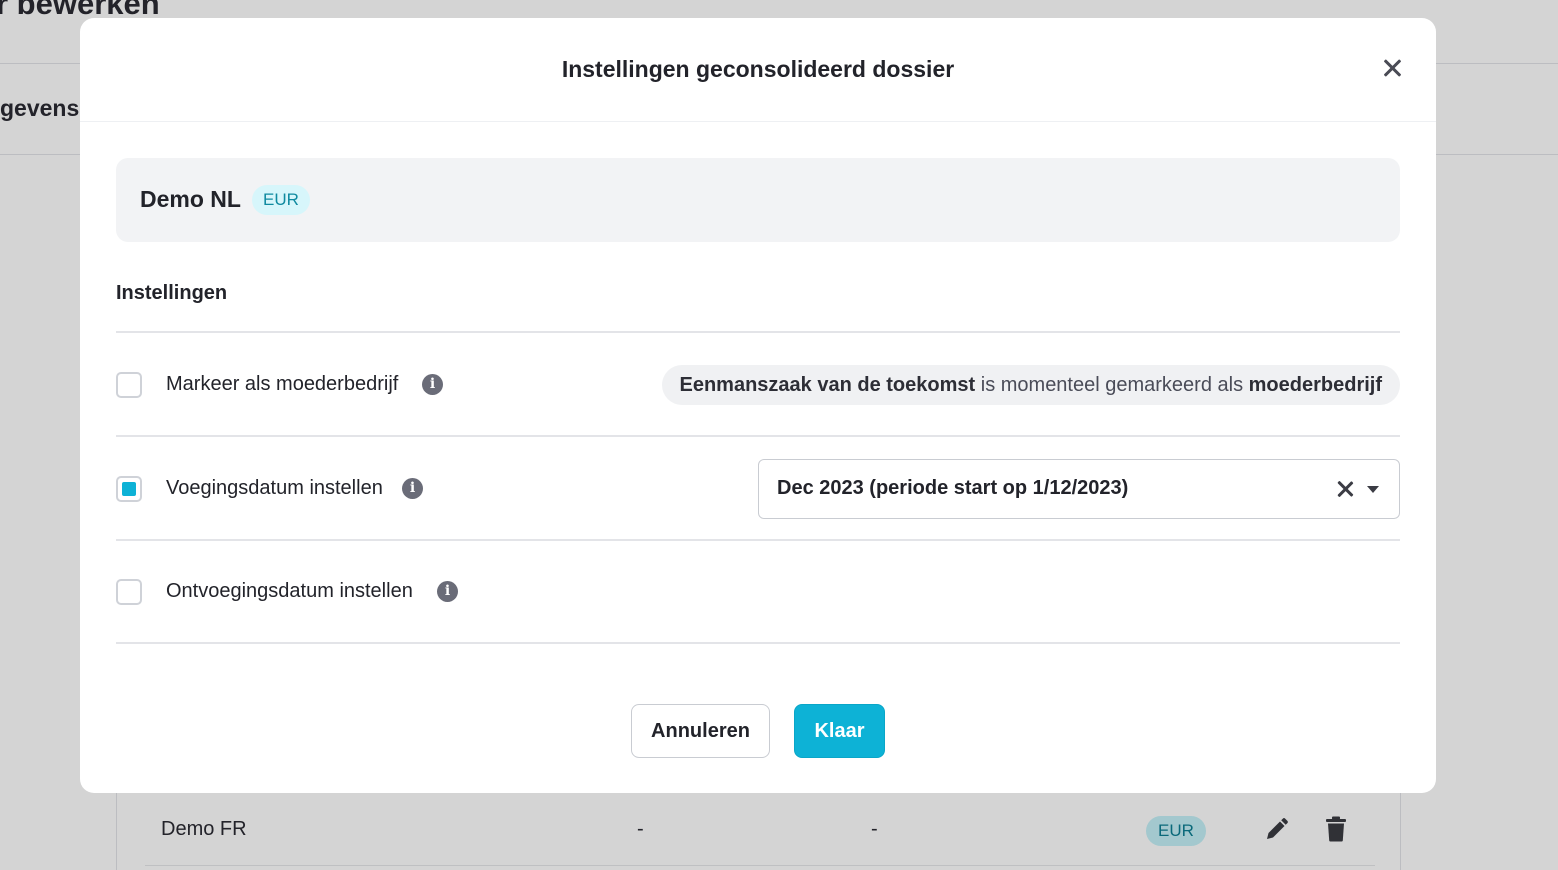  Describe the element at coordinates (839, 731) in the screenshot. I see `done-button: Klaar` at that location.